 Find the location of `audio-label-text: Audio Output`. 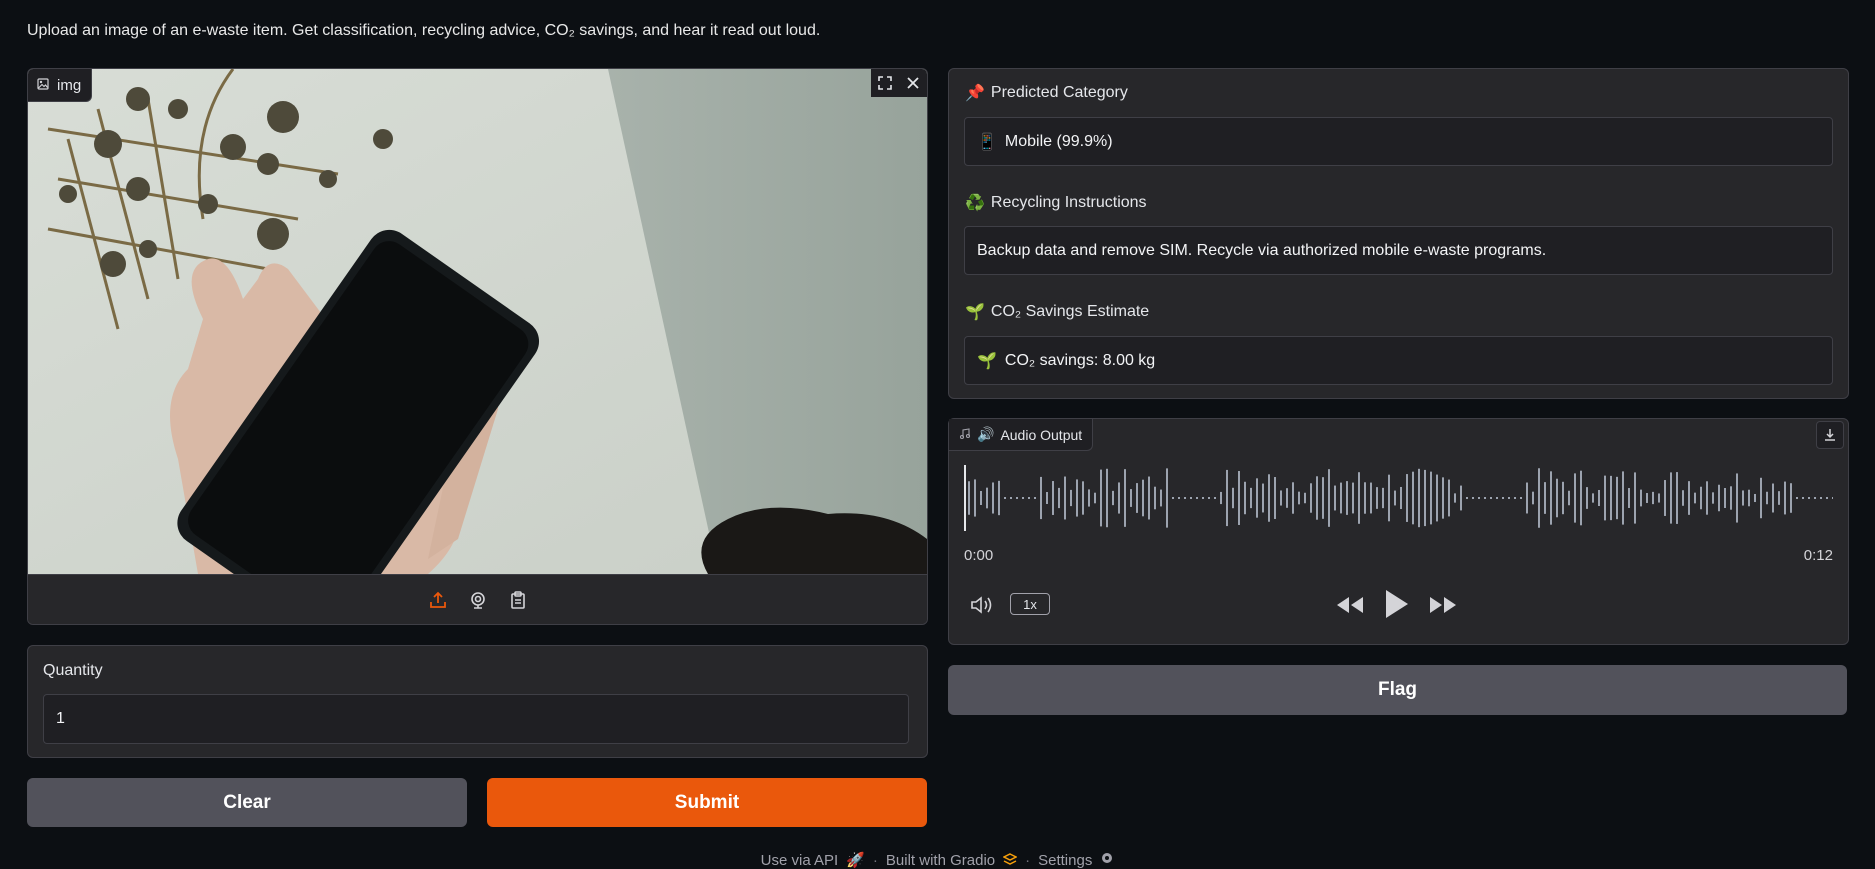

audio-label-text: Audio Output is located at coordinates (1041, 434).